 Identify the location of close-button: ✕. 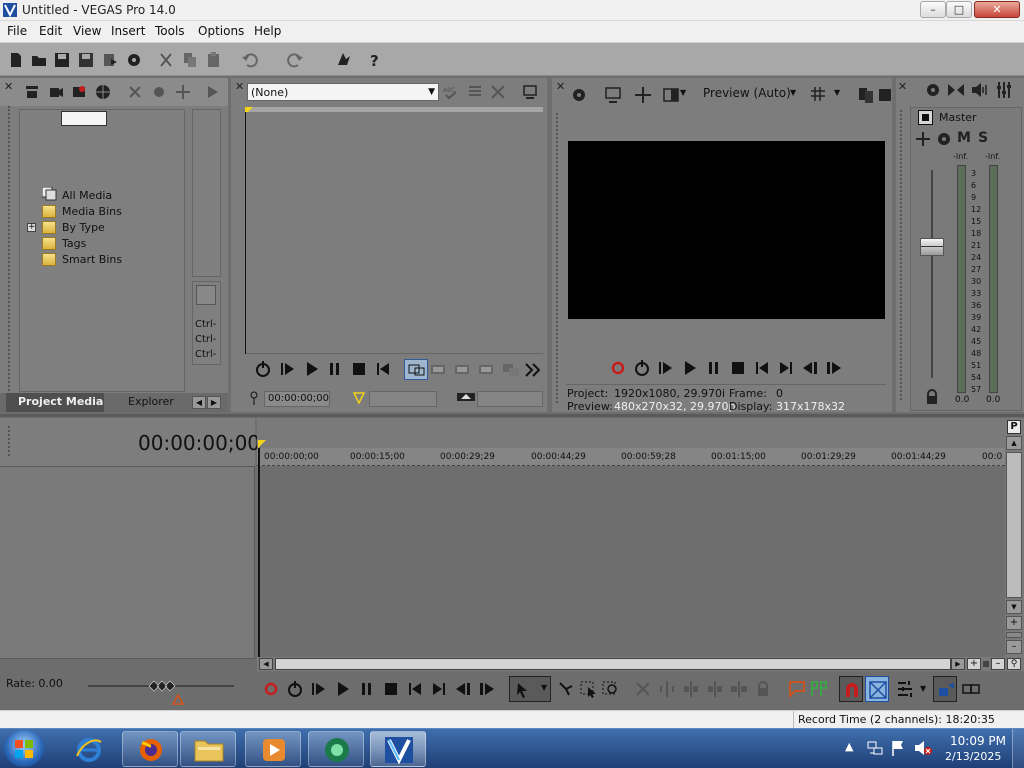
(997, 9).